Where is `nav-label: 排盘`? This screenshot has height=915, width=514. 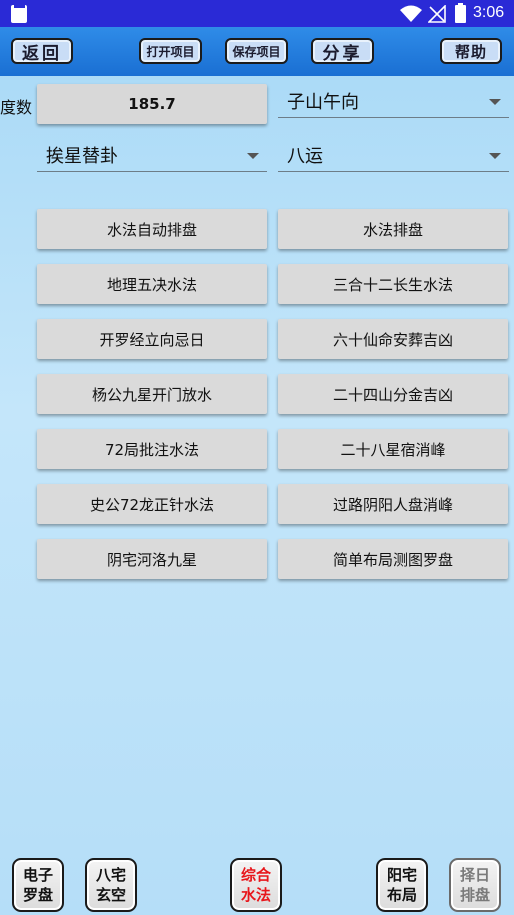 nav-label: 排盘 is located at coordinates (474, 895).